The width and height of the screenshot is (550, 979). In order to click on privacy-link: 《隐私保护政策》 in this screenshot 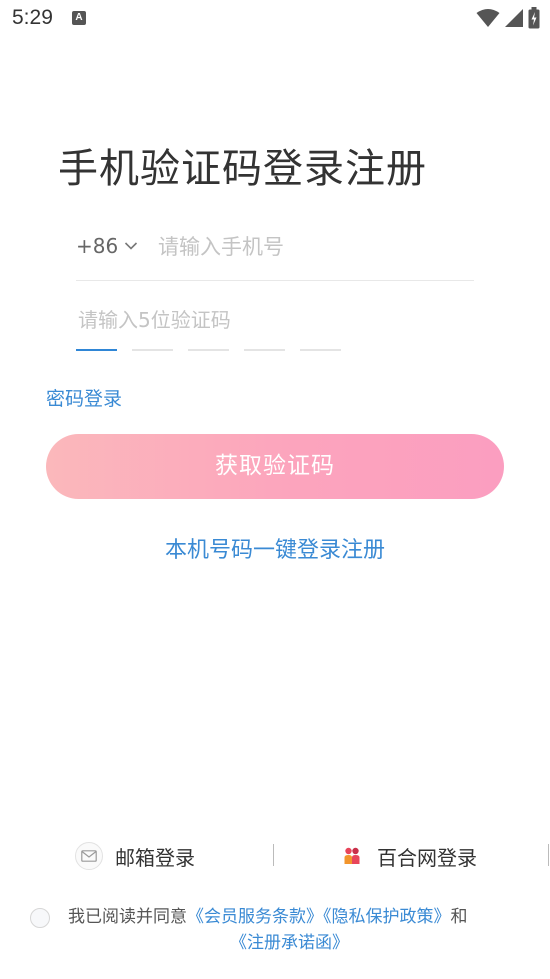, I will do `click(387, 917)`.